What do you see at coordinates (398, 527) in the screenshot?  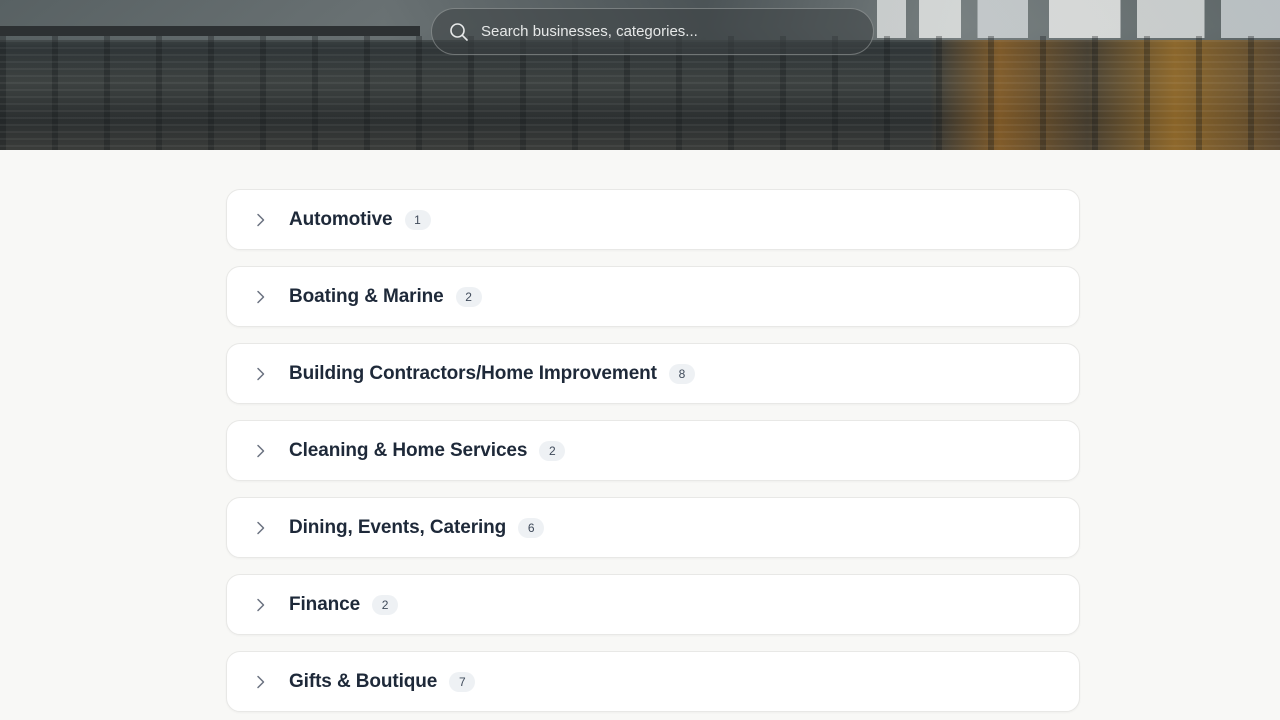 I see `category-title: Dining, Events, Catering` at bounding box center [398, 527].